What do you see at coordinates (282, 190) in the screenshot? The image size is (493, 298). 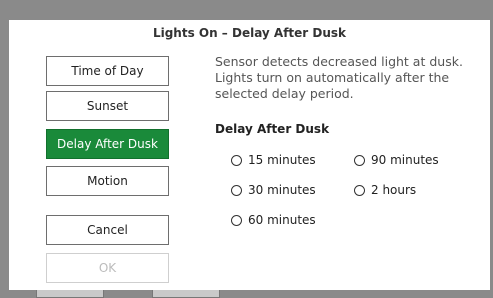 I see `delay-option-label: 30 minutes` at bounding box center [282, 190].